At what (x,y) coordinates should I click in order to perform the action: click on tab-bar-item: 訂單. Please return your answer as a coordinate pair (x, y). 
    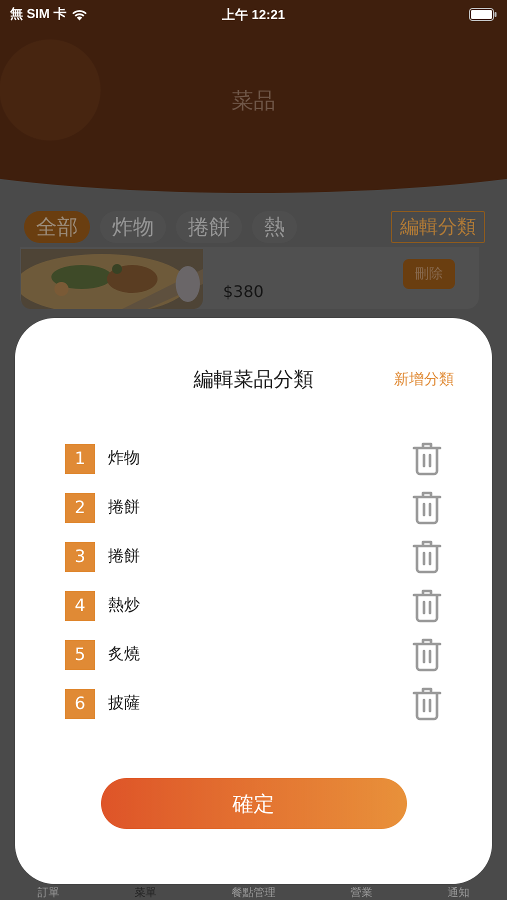
    Looking at the image, I should click on (49, 893).